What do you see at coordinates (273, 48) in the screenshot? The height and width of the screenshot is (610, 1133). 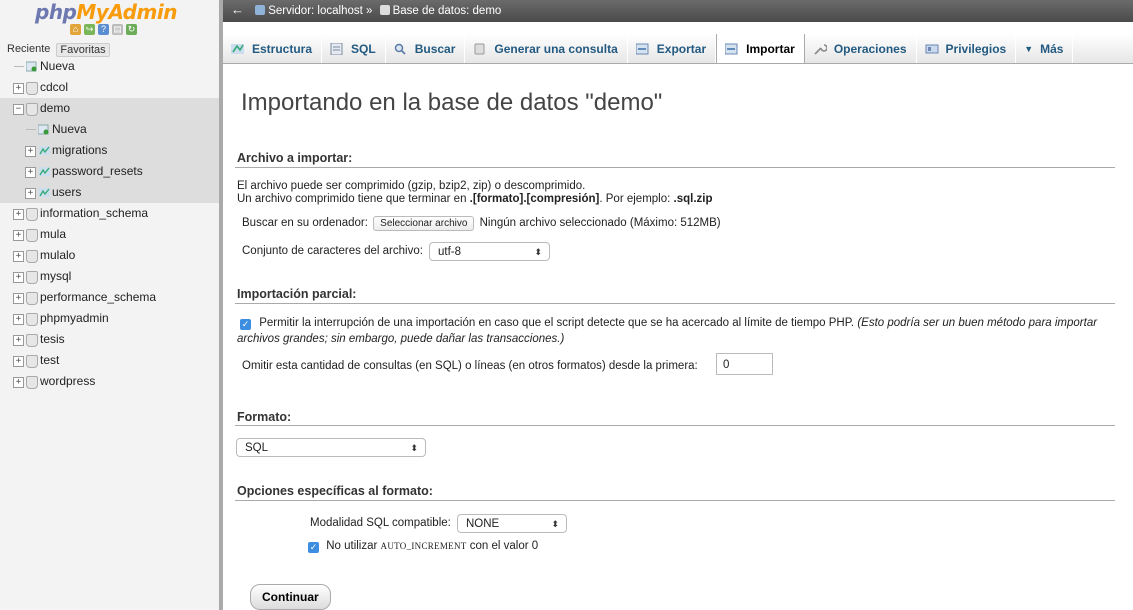 I see `tab-structure: Estructura` at bounding box center [273, 48].